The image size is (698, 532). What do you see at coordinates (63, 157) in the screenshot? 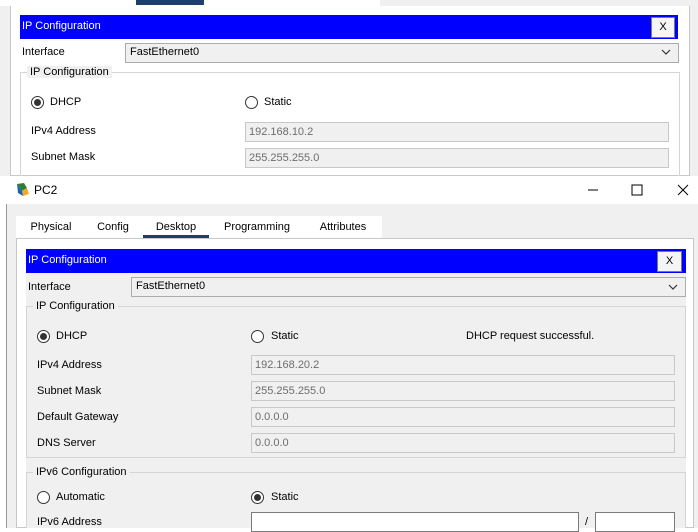
I see `background-subnet-mask-label: Subnet Mask` at bounding box center [63, 157].